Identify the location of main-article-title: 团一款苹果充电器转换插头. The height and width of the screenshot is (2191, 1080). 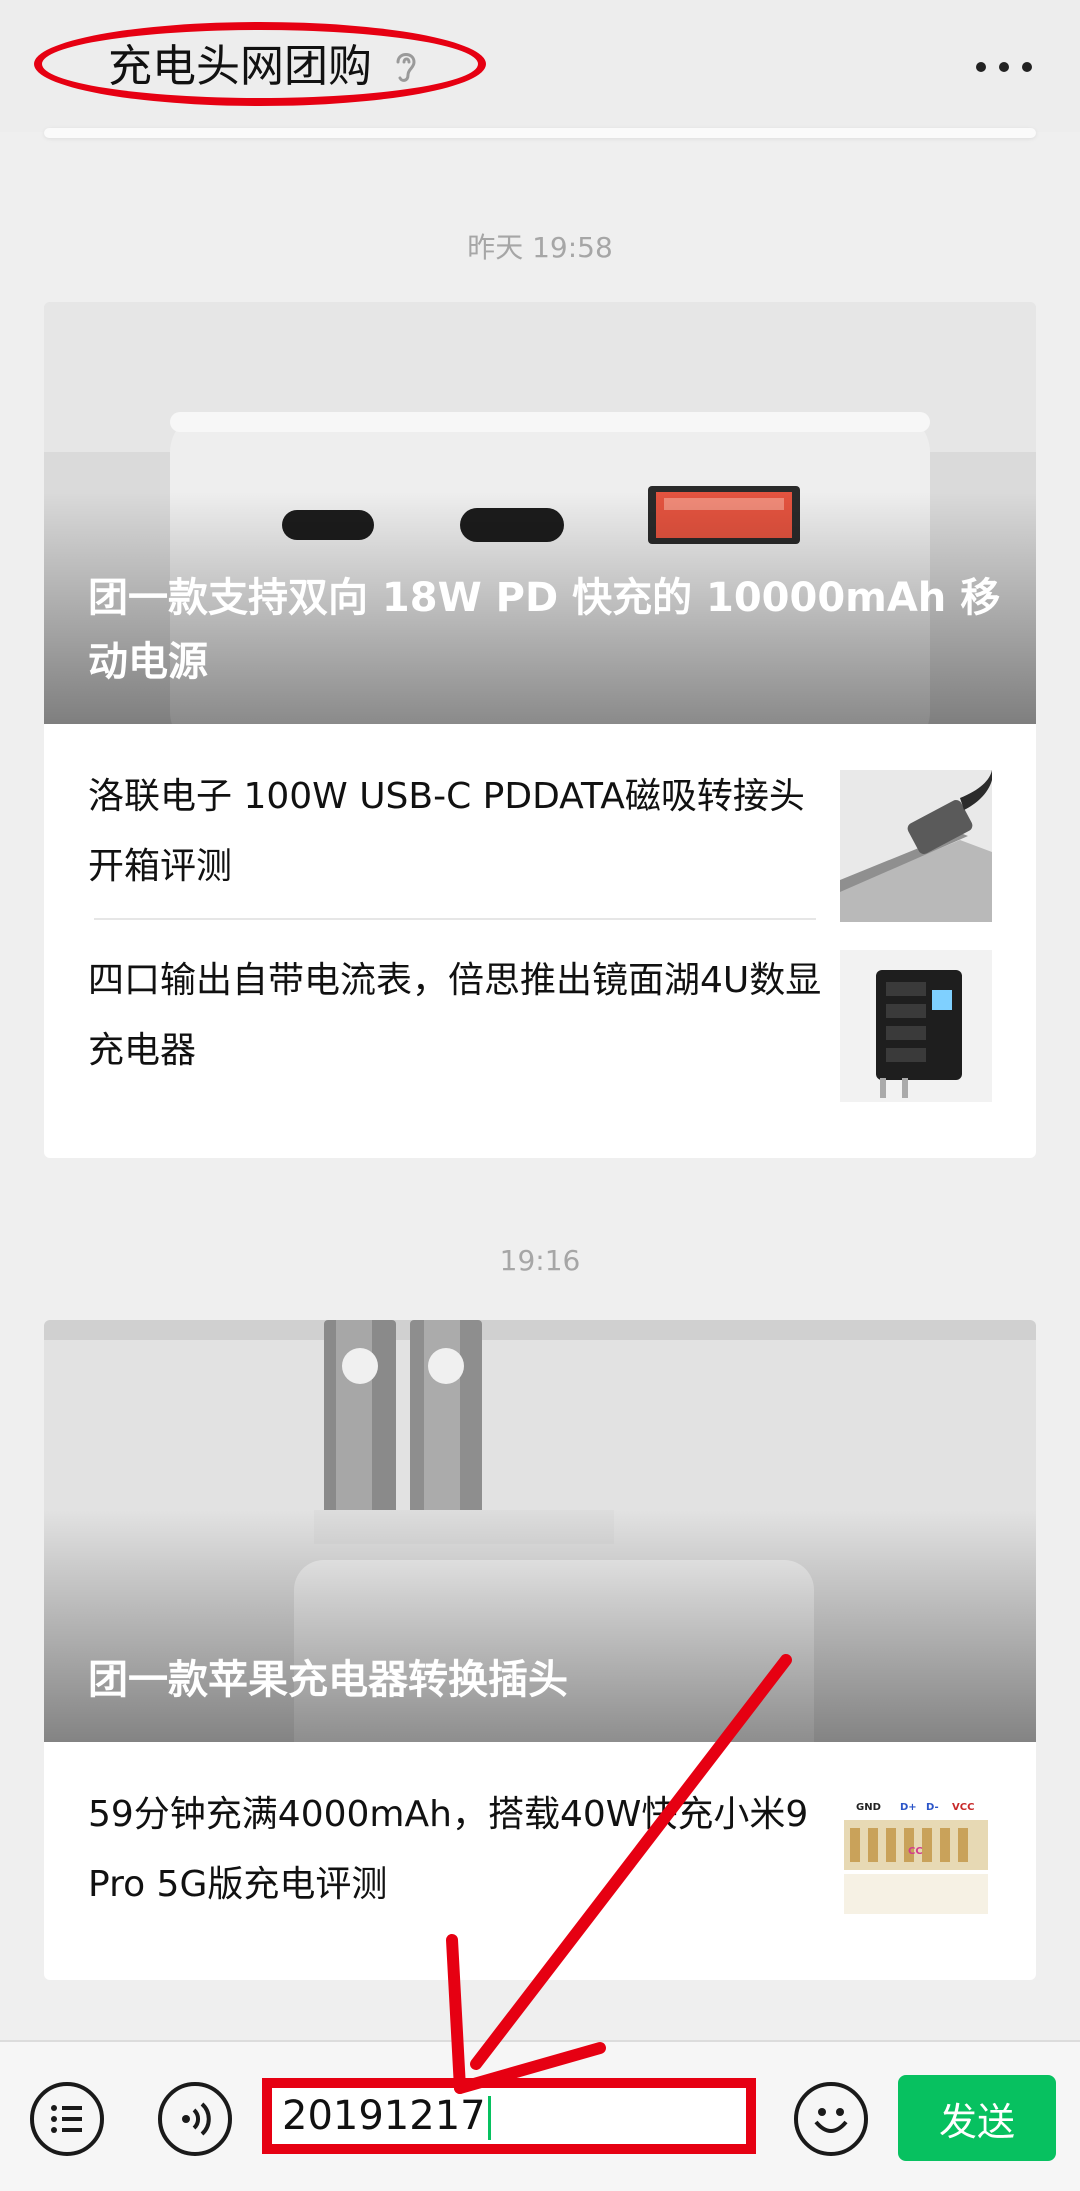
(547, 1680).